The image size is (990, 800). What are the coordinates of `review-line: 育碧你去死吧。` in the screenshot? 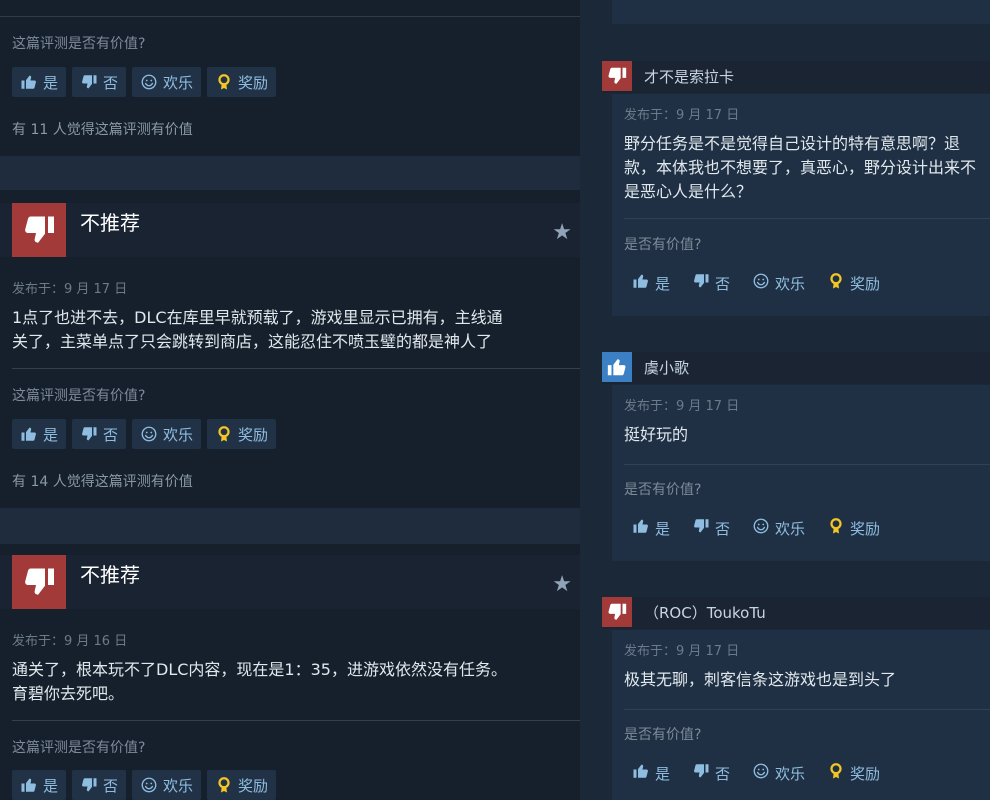 It's located at (68, 693).